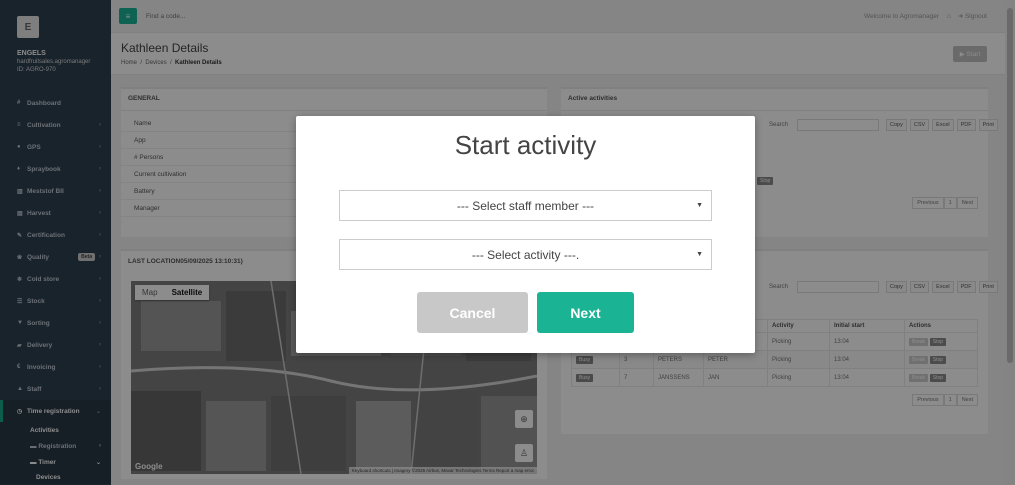 This screenshot has height=485, width=1015. What do you see at coordinates (472, 312) in the screenshot?
I see `cancel-button: Cancel` at bounding box center [472, 312].